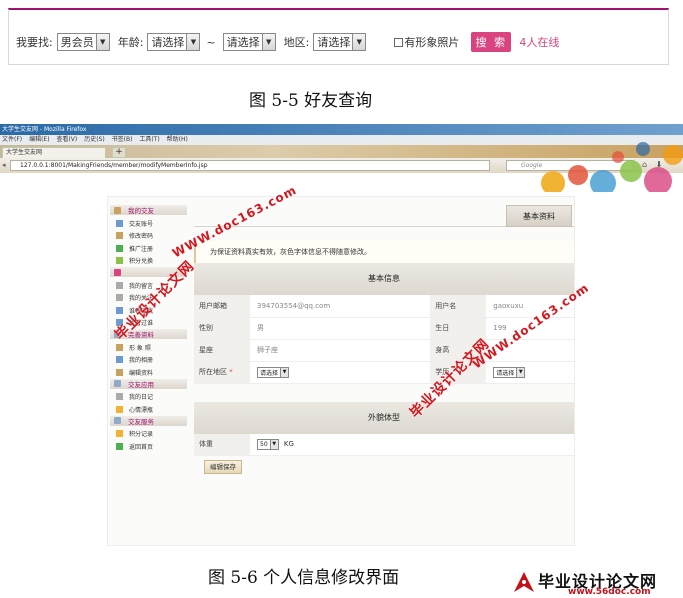 The image size is (683, 598). I want to click on album-icon, so click(119, 360).